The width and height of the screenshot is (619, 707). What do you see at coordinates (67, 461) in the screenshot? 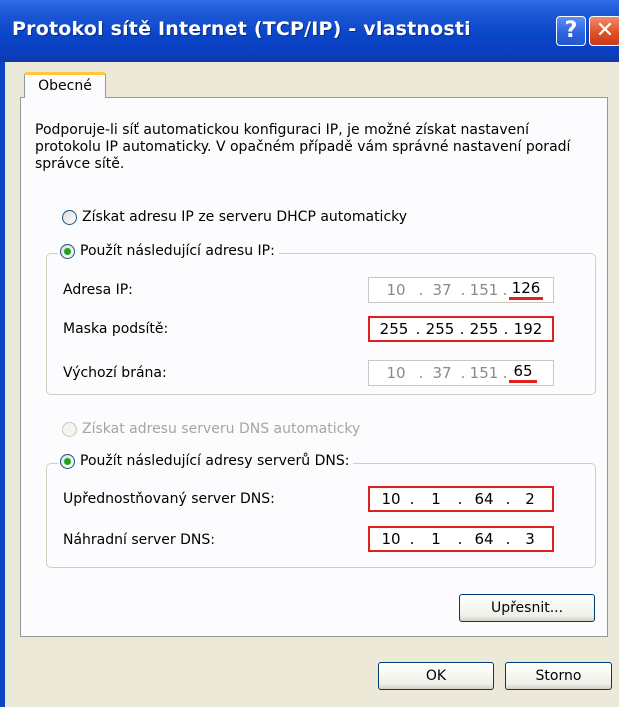
I see `dns-manual-radio` at bounding box center [67, 461].